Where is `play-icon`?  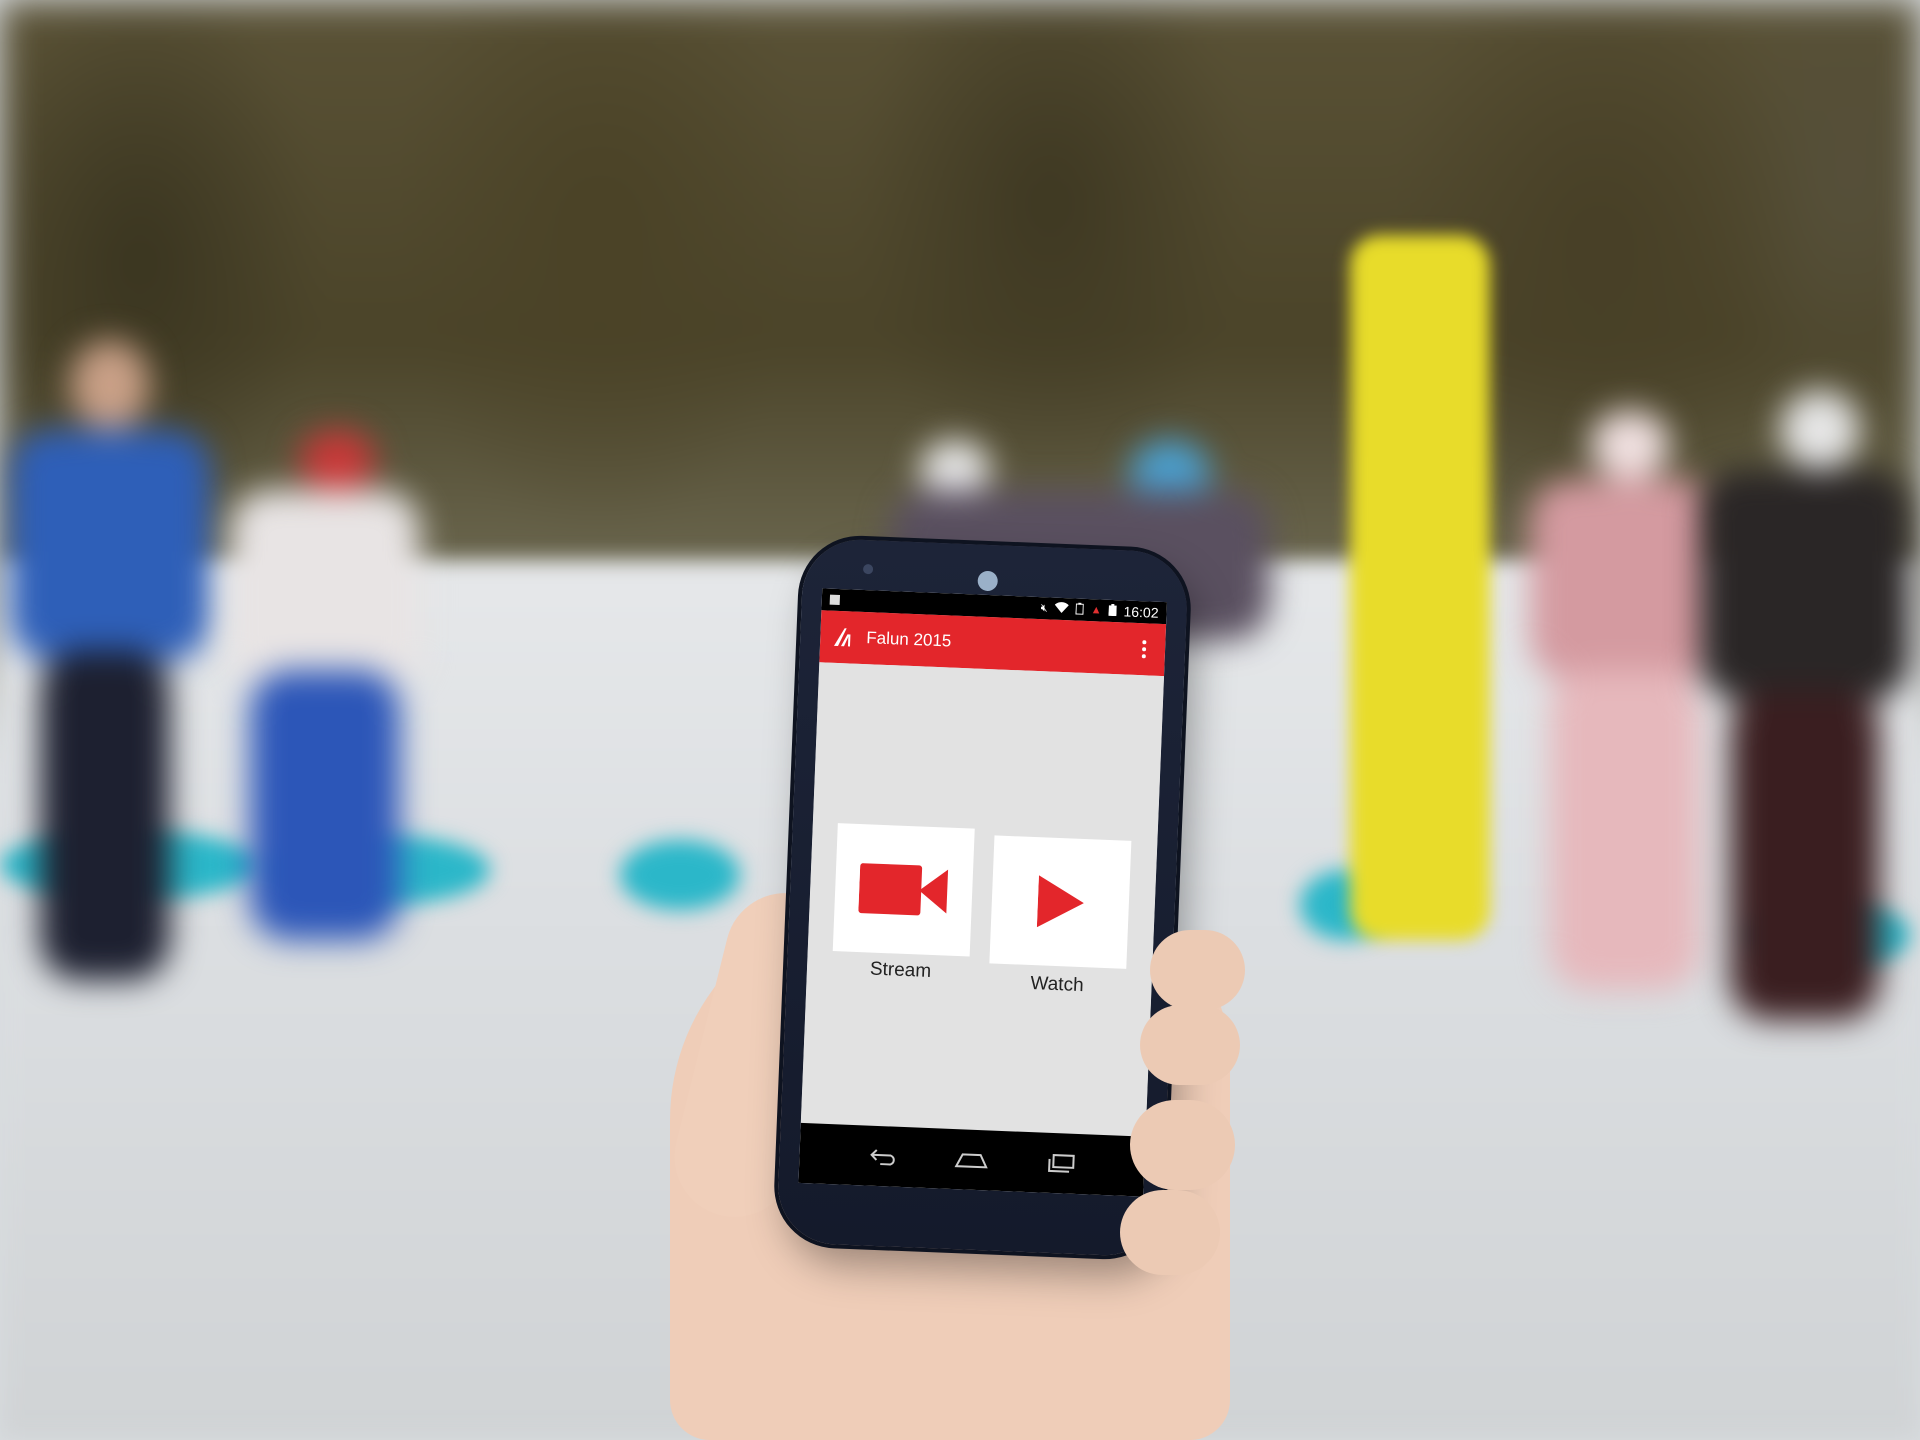 play-icon is located at coordinates (1060, 901).